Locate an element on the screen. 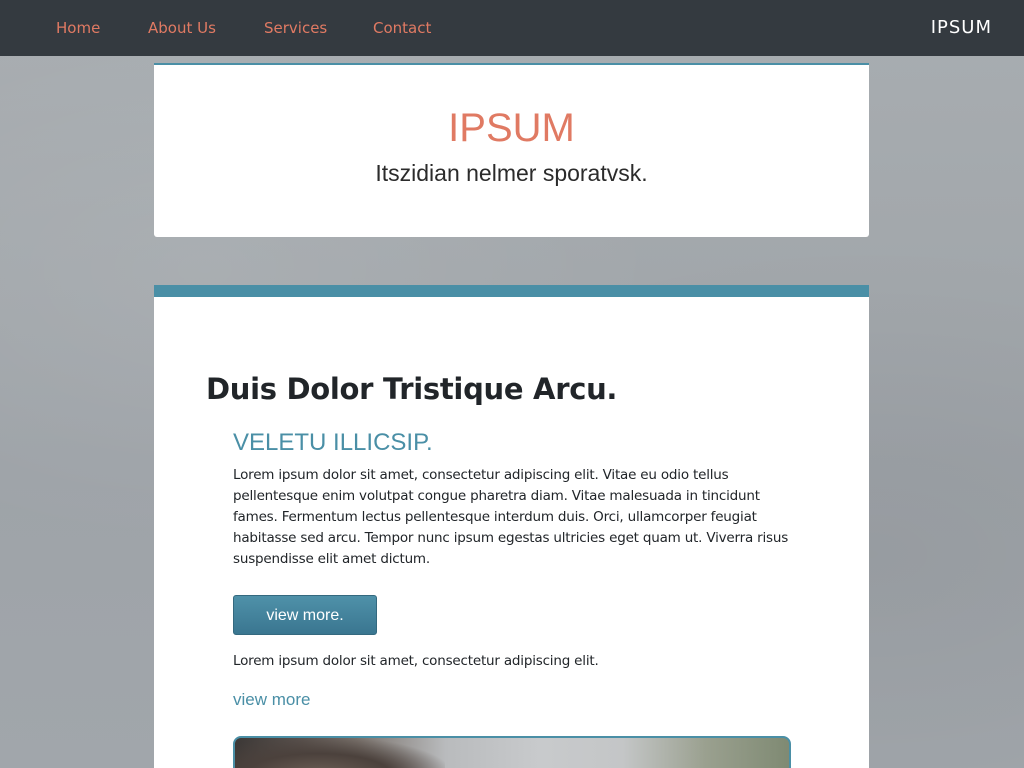  site-tagline: Itszidian nelmer sporatvsk. is located at coordinates (511, 173).